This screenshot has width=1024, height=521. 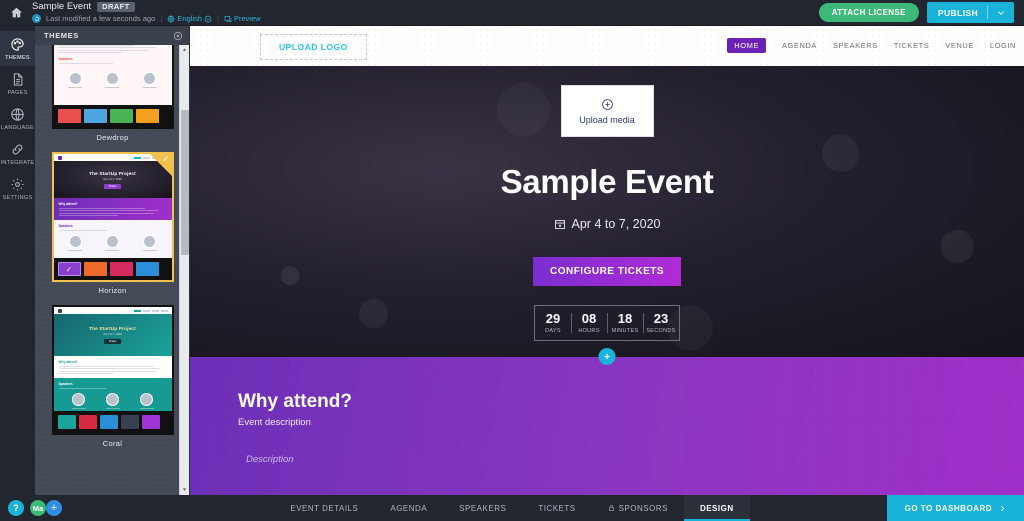 I want to click on nav-item-venue: VENUE, so click(x=959, y=45).